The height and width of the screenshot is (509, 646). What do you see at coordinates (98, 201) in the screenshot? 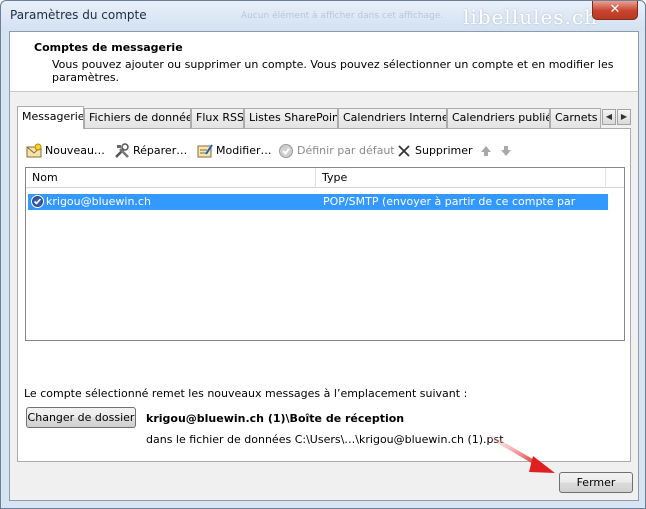
I see `account-name: krigou@bluewin.ch` at bounding box center [98, 201].